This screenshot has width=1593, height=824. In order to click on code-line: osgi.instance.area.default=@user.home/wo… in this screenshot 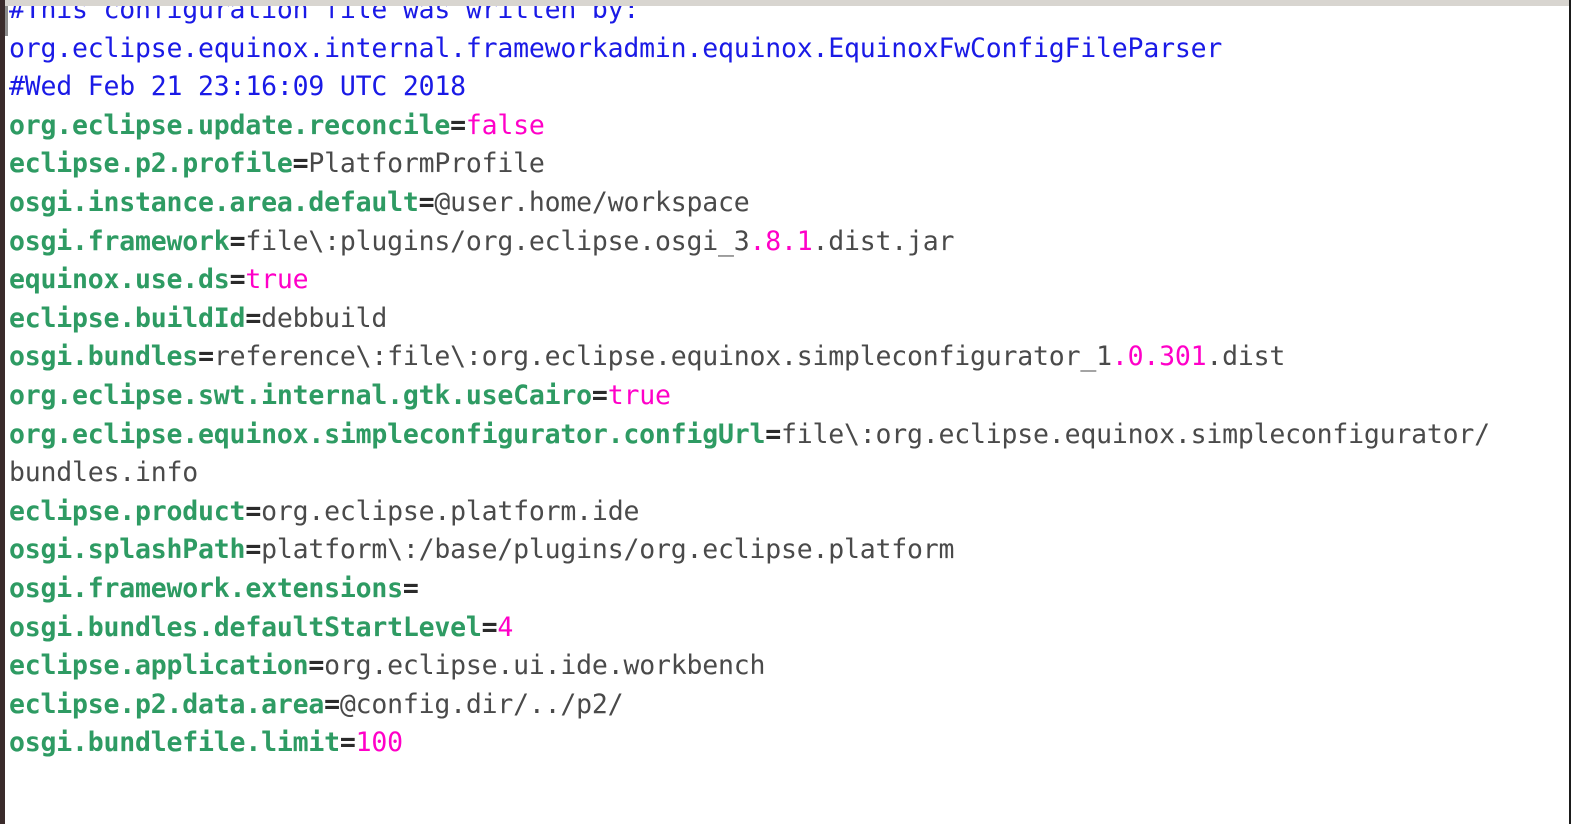, I will do `click(787, 203)`.